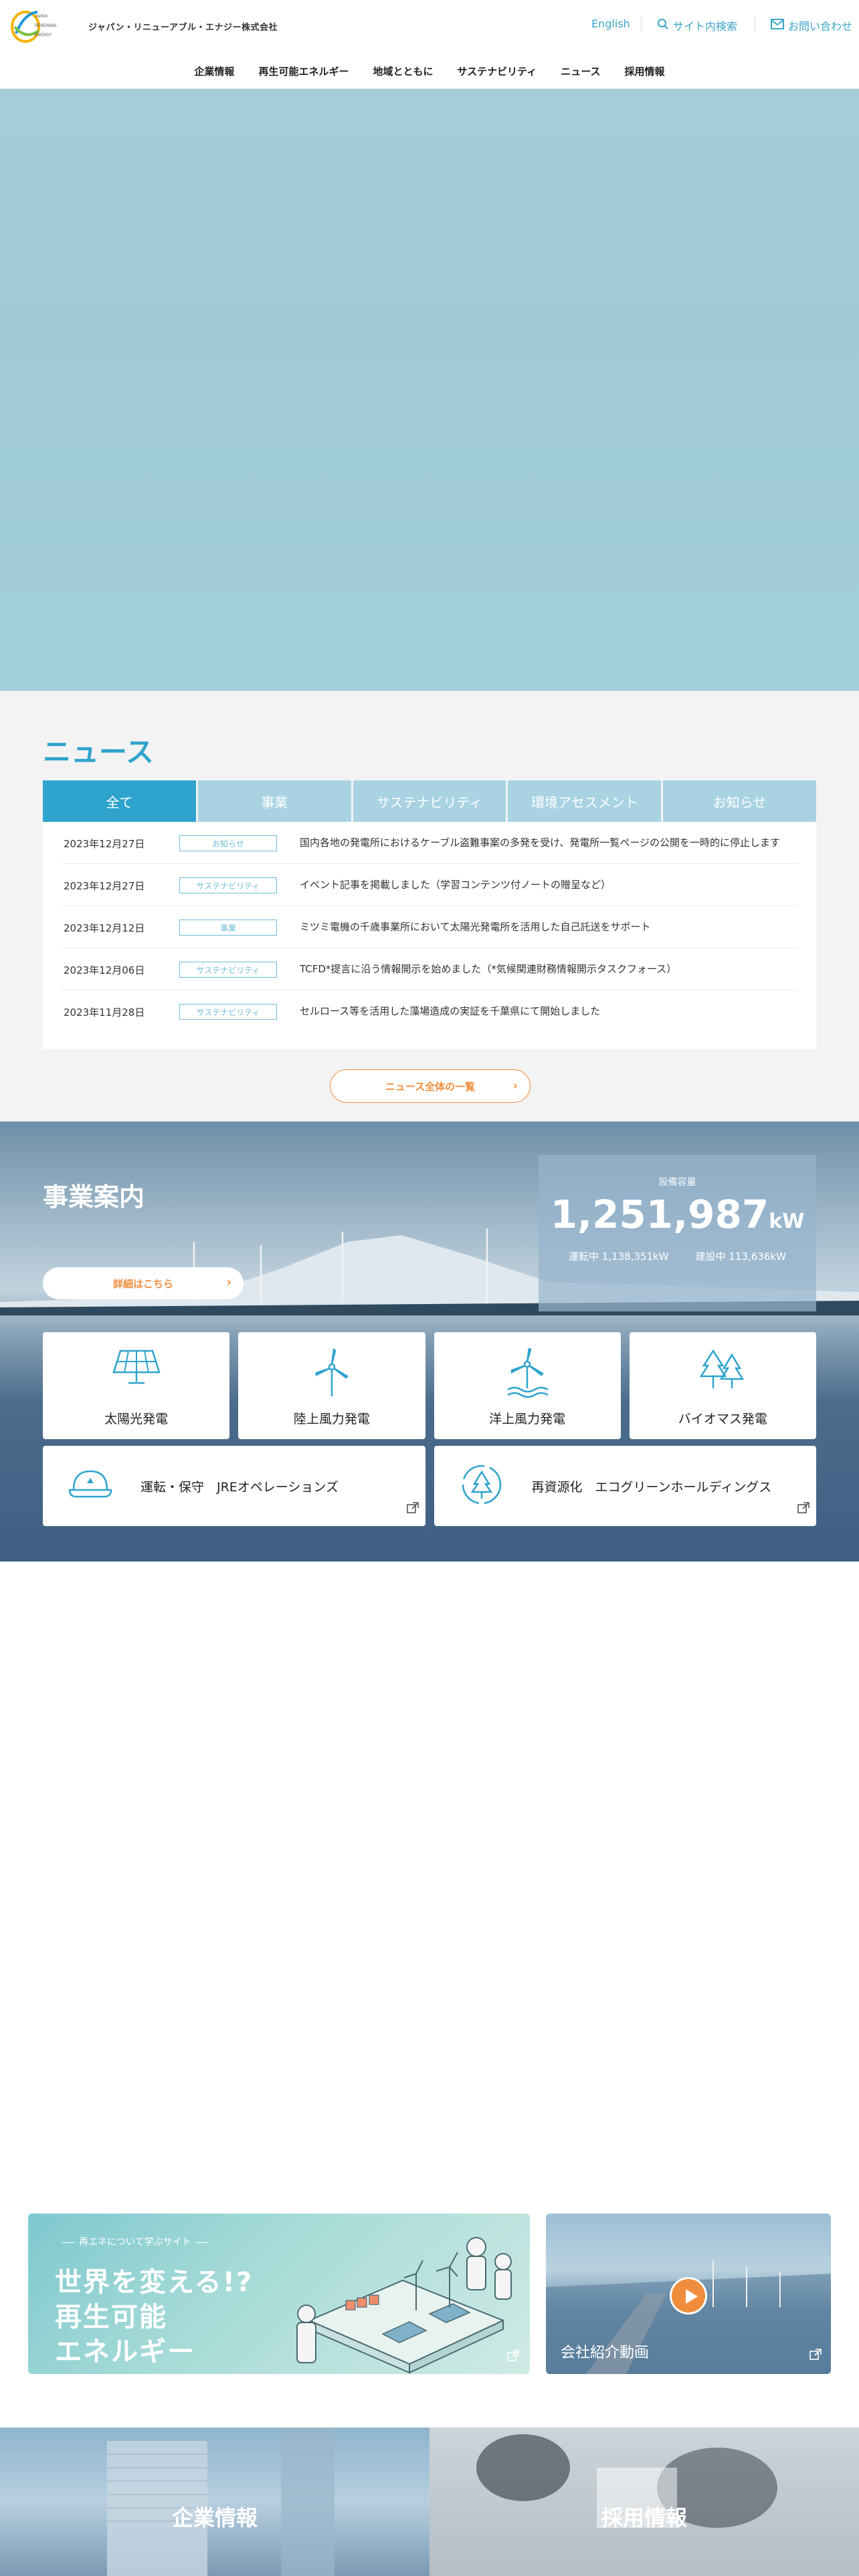 The width and height of the screenshot is (859, 2576). I want to click on news-headline: イベント記事を掲載しました（学習コンテンツ付ノートの贈呈など）, so click(455, 885).